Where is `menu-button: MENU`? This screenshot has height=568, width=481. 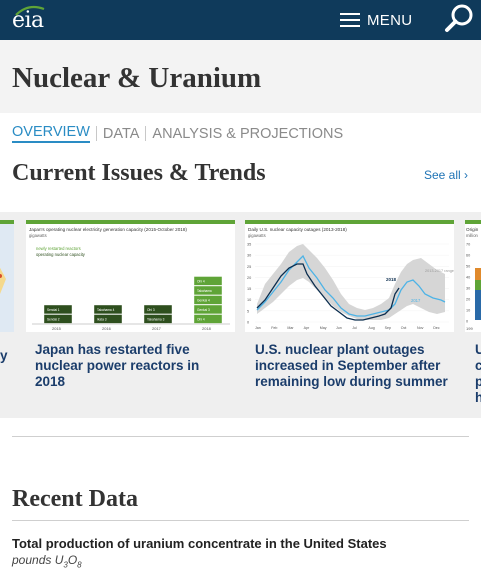
menu-button: MENU is located at coordinates (376, 20).